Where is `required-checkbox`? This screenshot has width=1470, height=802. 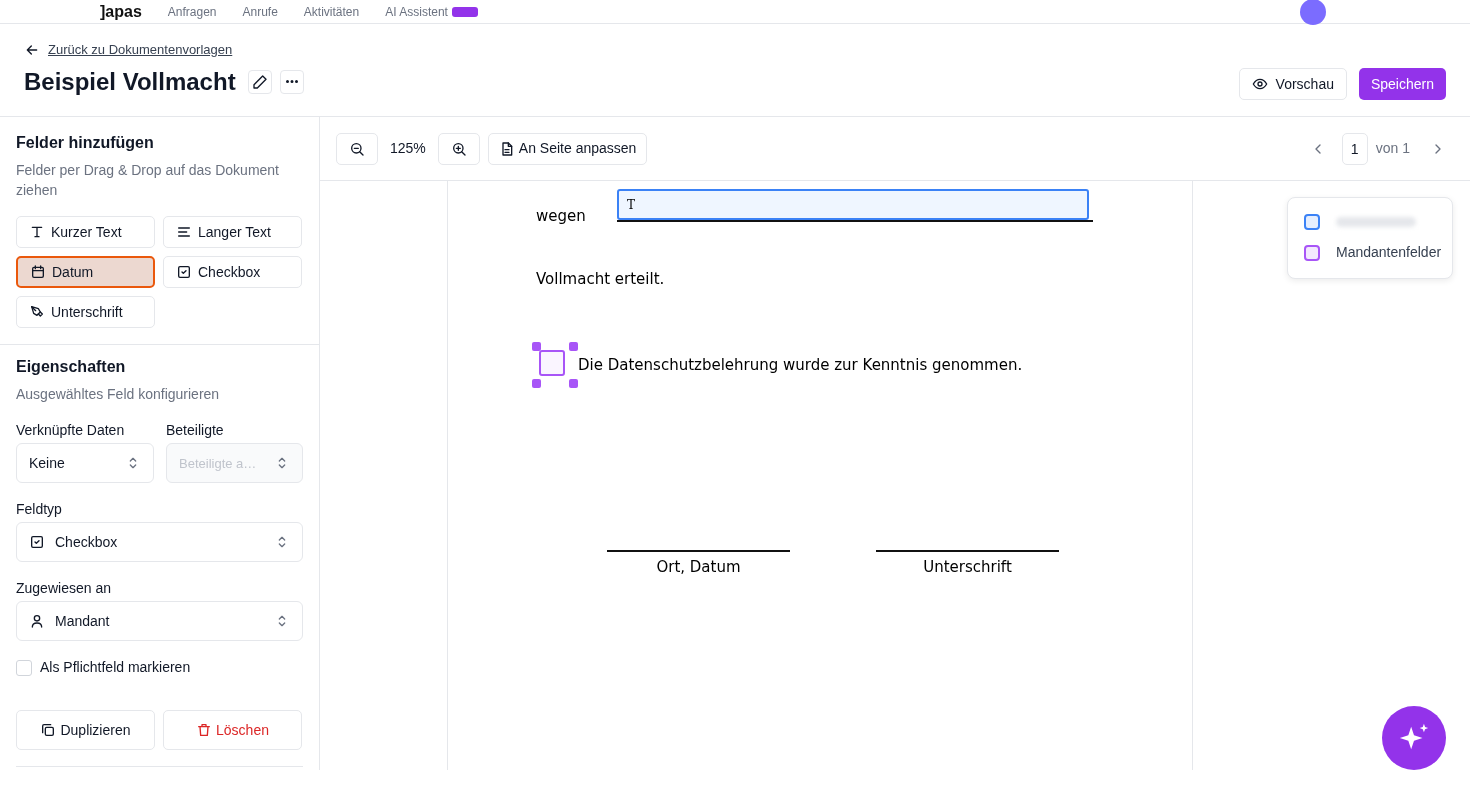
required-checkbox is located at coordinates (24, 667).